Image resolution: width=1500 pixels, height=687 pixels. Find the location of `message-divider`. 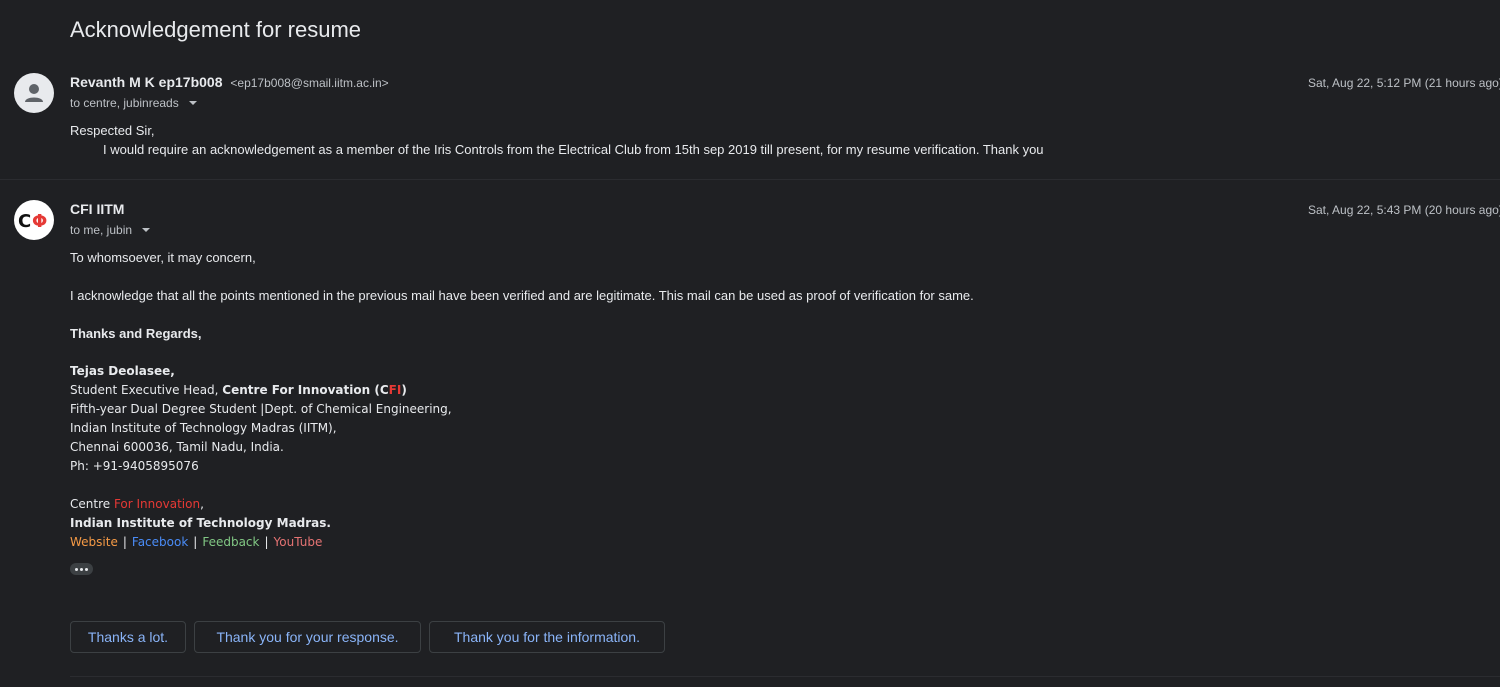

message-divider is located at coordinates (750, 179).